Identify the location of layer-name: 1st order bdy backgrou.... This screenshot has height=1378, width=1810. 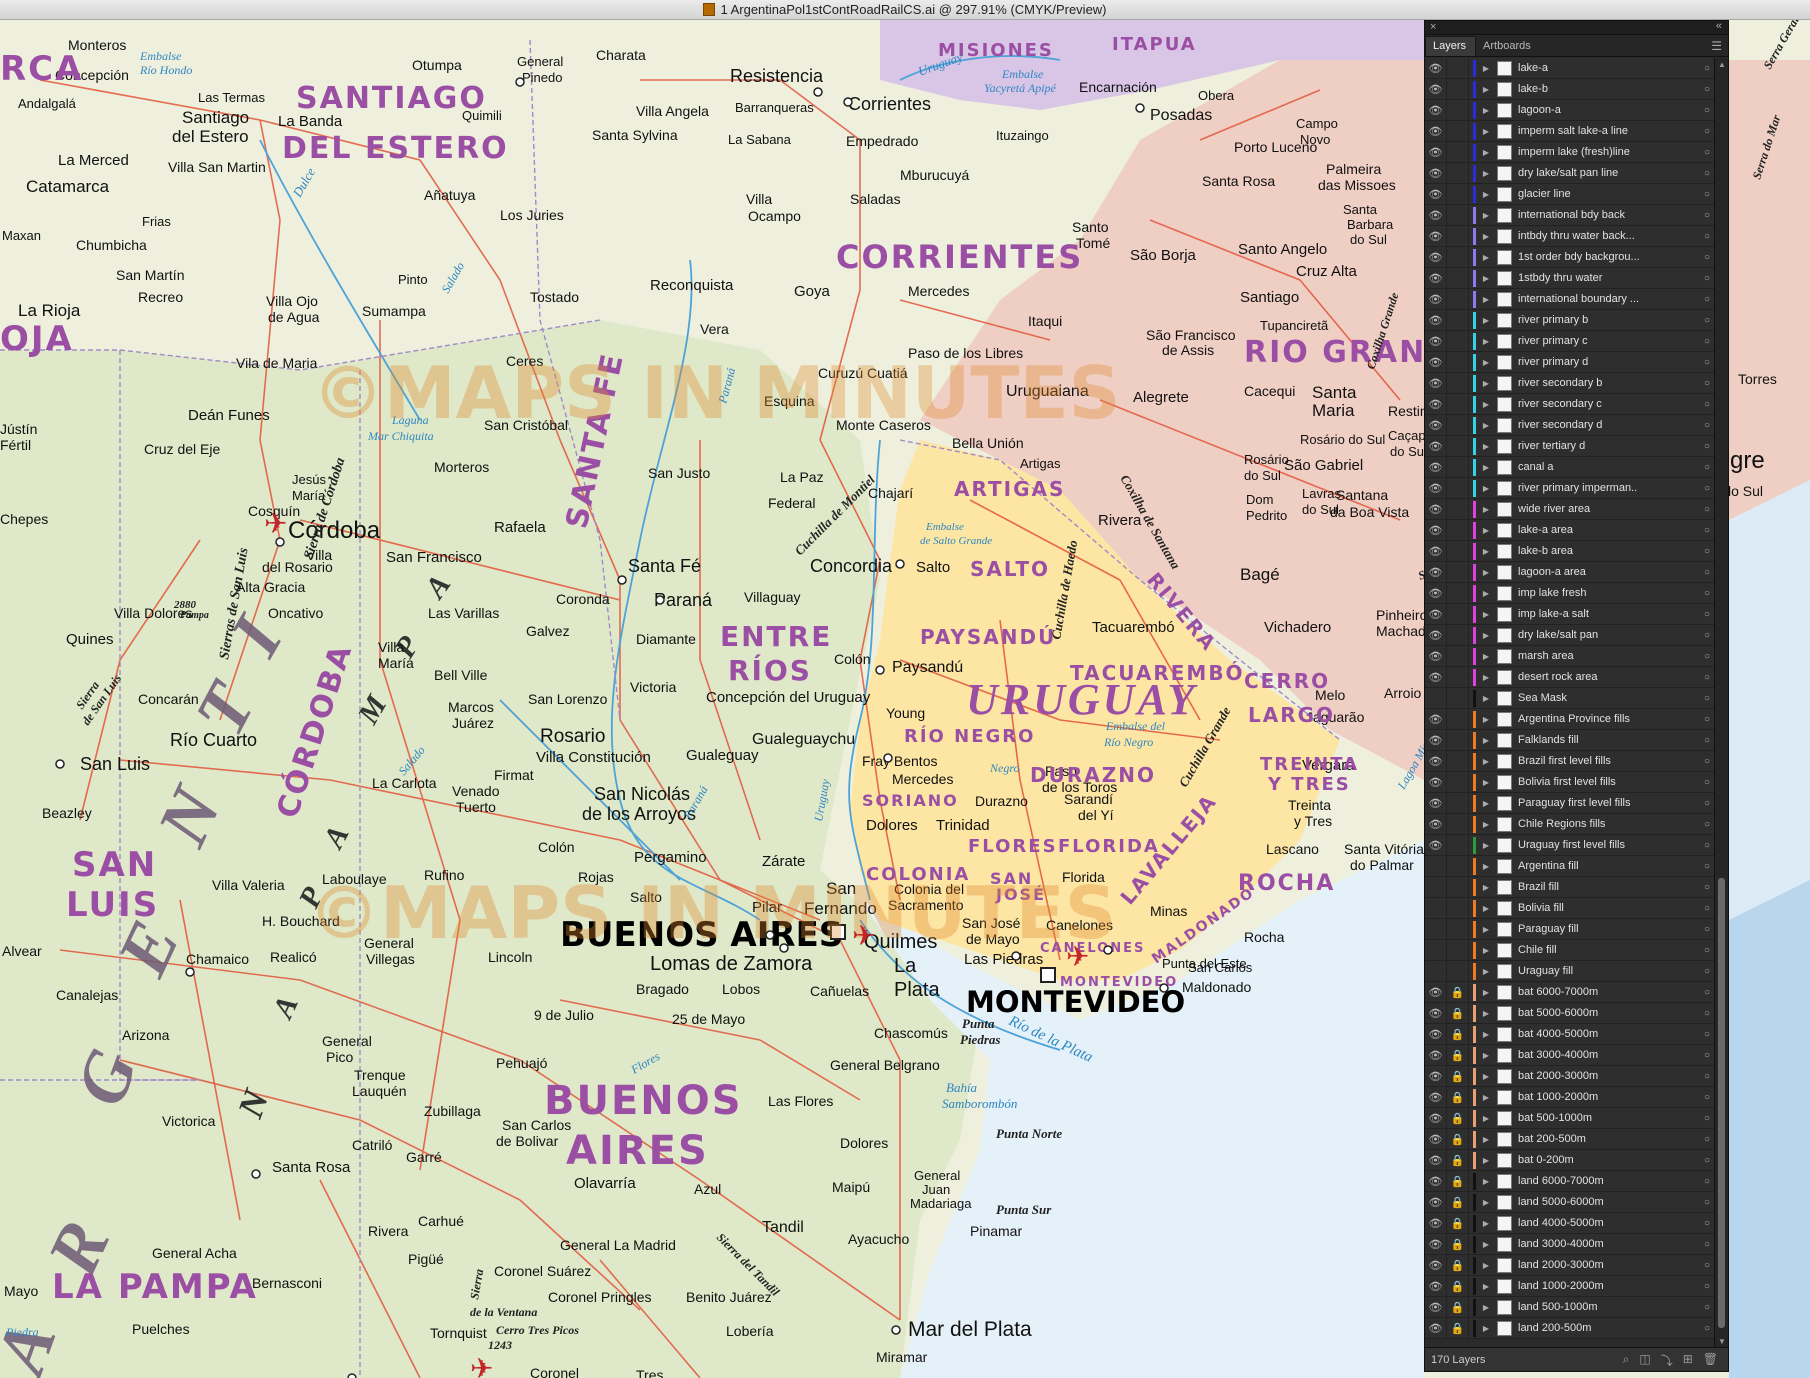
(1608, 257).